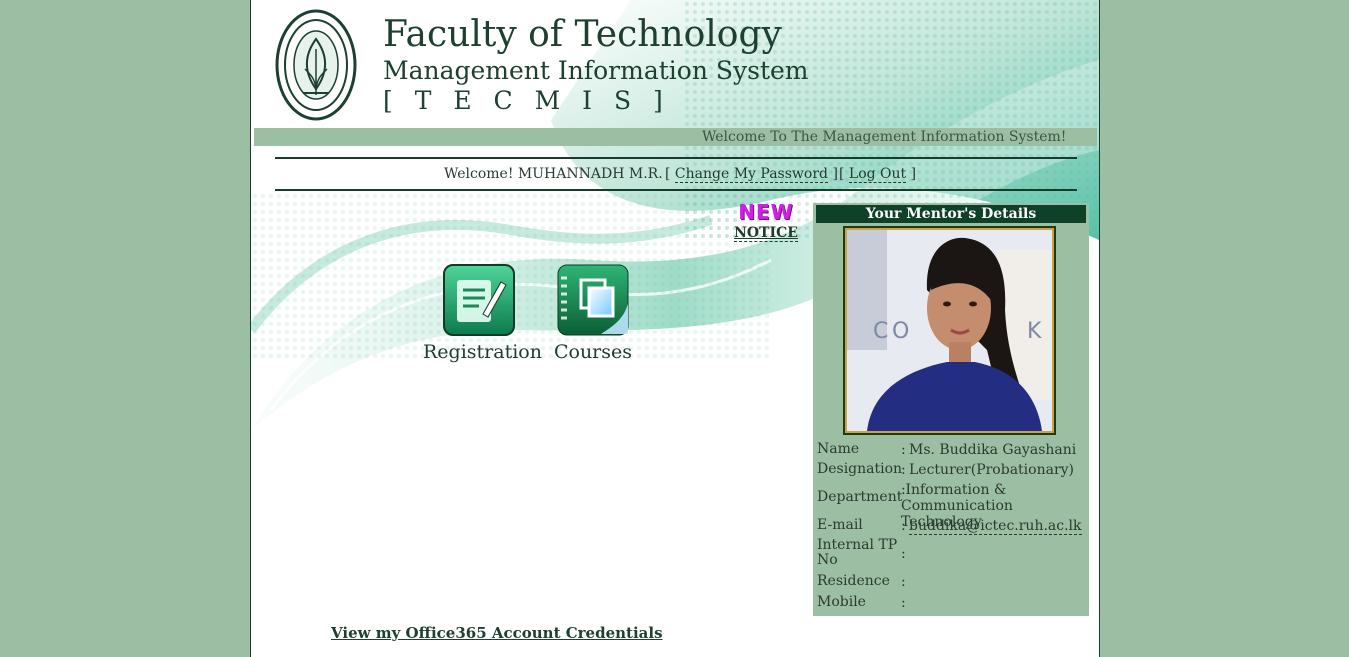 This screenshot has height=657, width=1349. I want to click on detail-key: Mobile, so click(841, 602).